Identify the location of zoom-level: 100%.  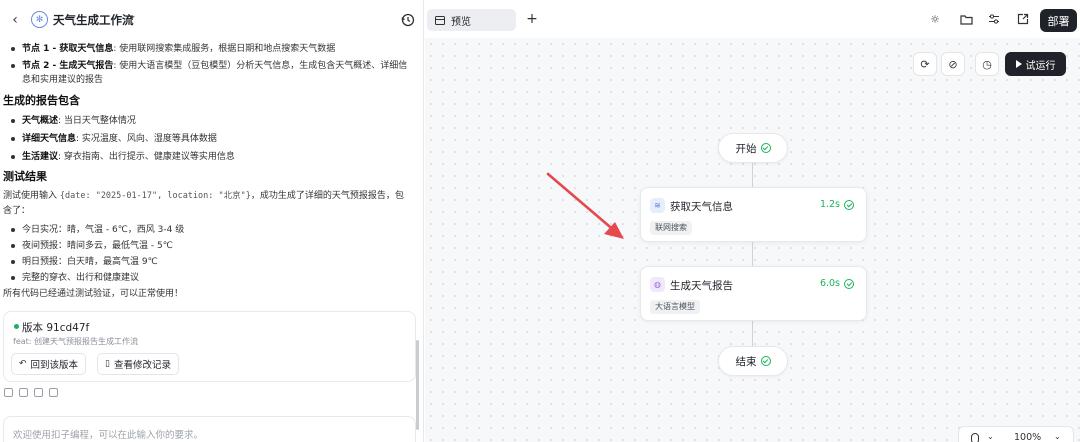
(1028, 437).